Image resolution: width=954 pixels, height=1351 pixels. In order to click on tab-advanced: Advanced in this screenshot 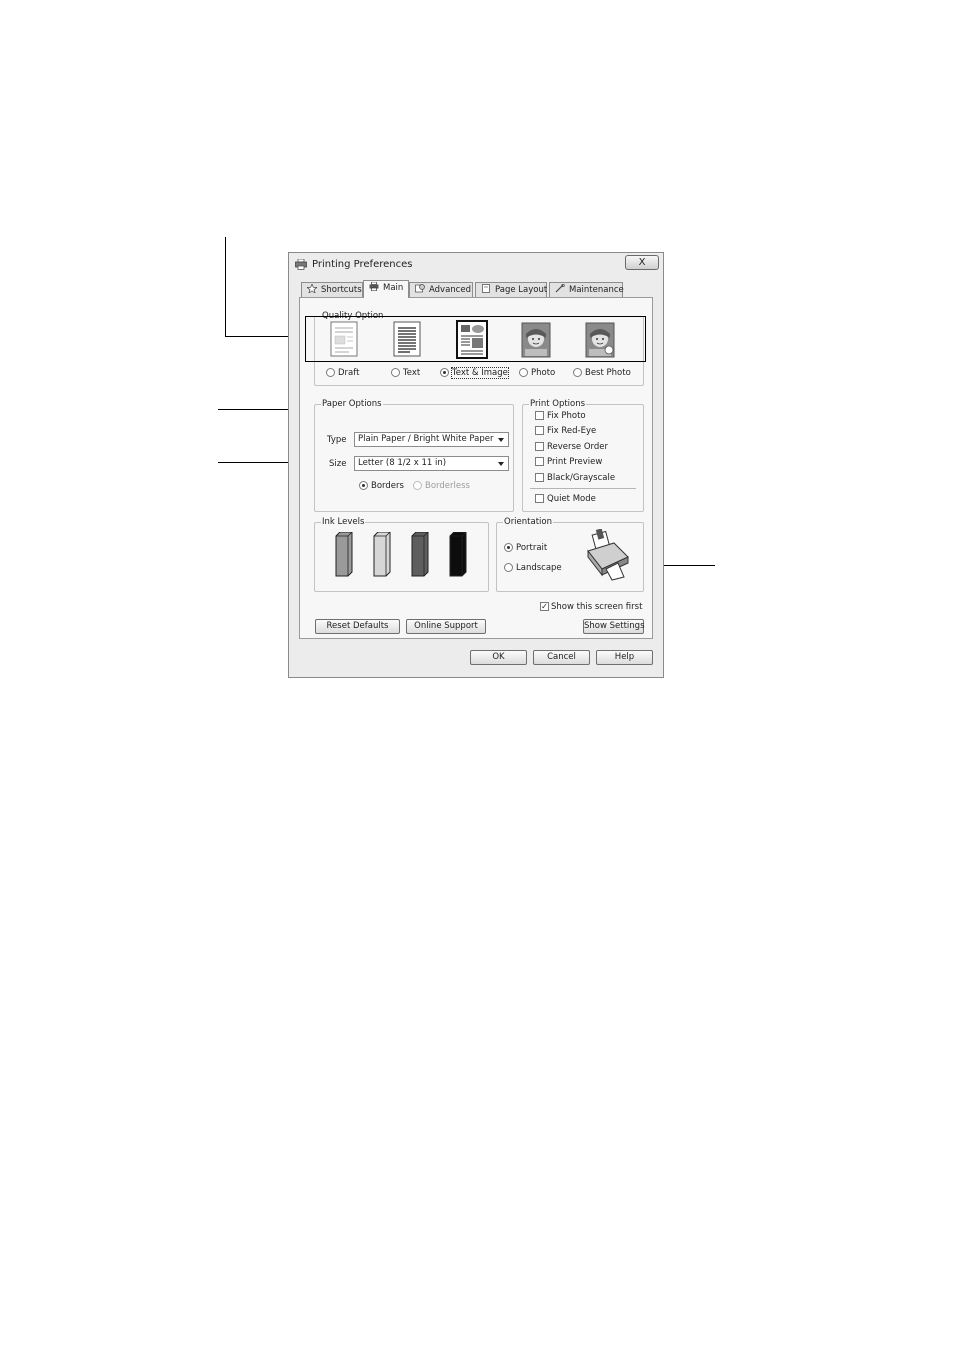, I will do `click(441, 289)`.